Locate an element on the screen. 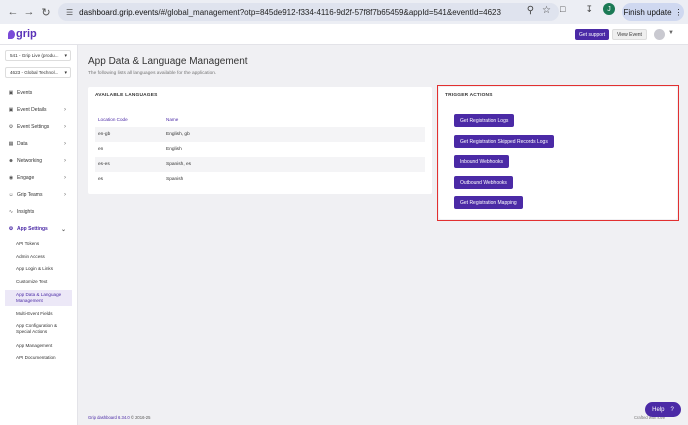  sidebar-item-engage: ◉ Engage › is located at coordinates (36, 178).